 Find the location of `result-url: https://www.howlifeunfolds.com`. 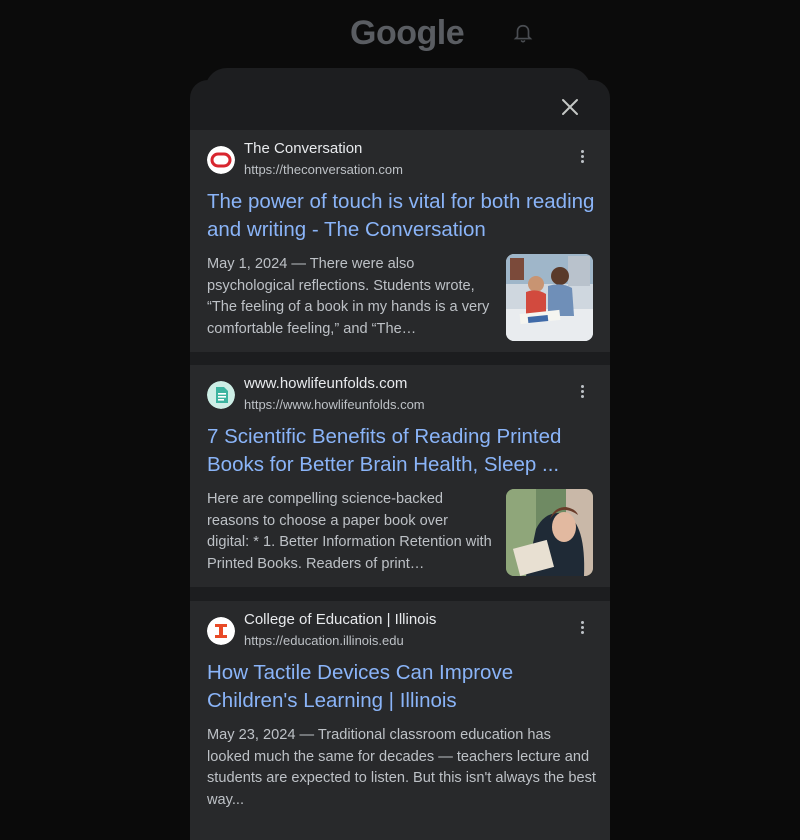

result-url: https://www.howlifeunfolds.com is located at coordinates (334, 404).